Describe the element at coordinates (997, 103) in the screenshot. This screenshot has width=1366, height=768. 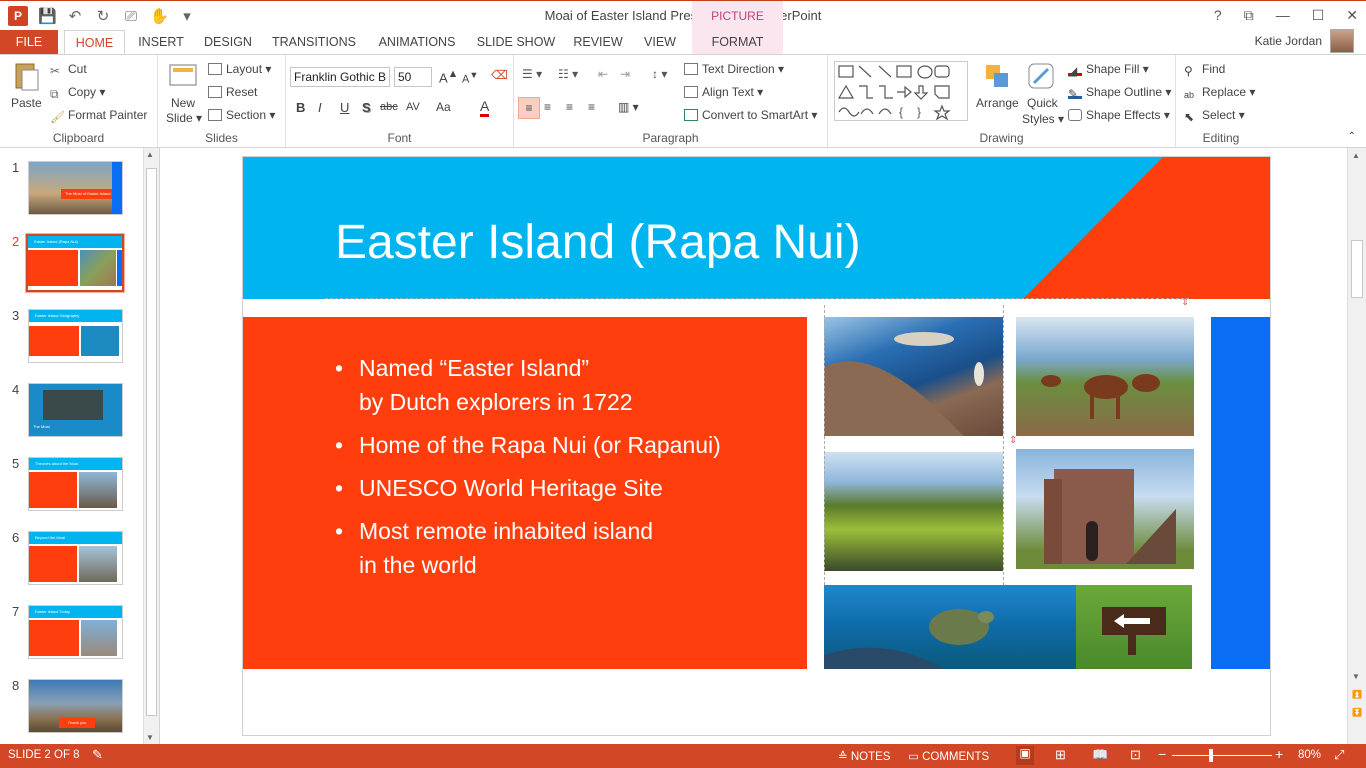
I see `arrange-button: Arrange` at that location.